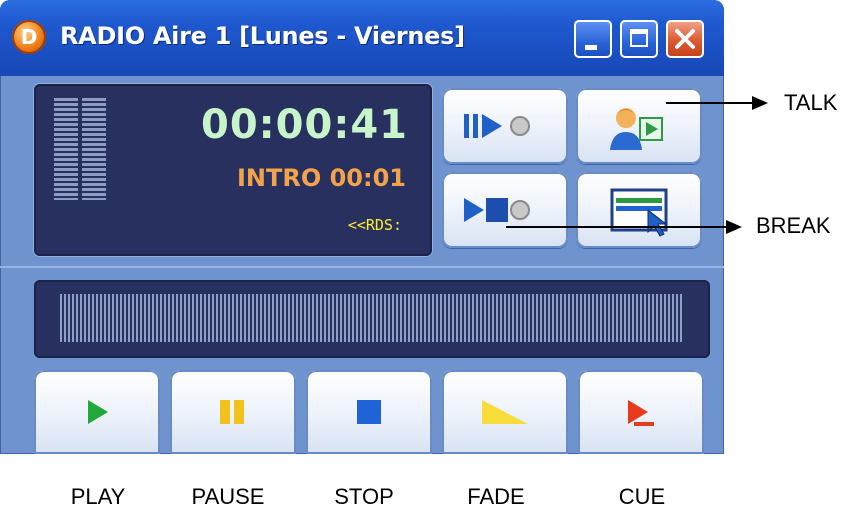 The height and width of the screenshot is (511, 852). Describe the element at coordinates (497, 126) in the screenshot. I see `play-next-icon` at that location.